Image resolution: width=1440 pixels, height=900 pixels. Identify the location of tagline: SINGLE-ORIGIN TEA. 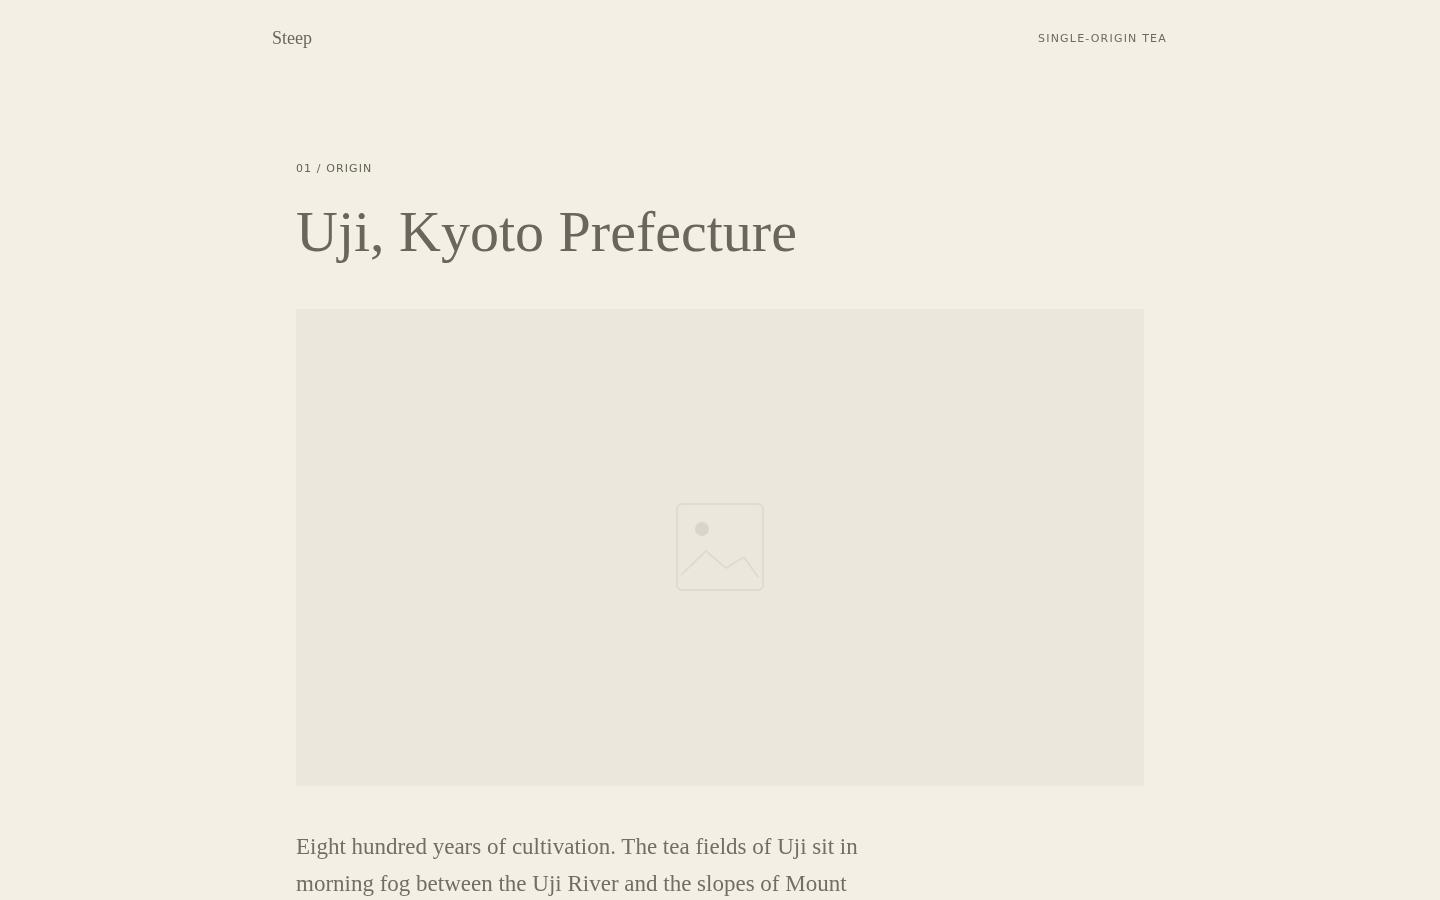
(1102, 38).